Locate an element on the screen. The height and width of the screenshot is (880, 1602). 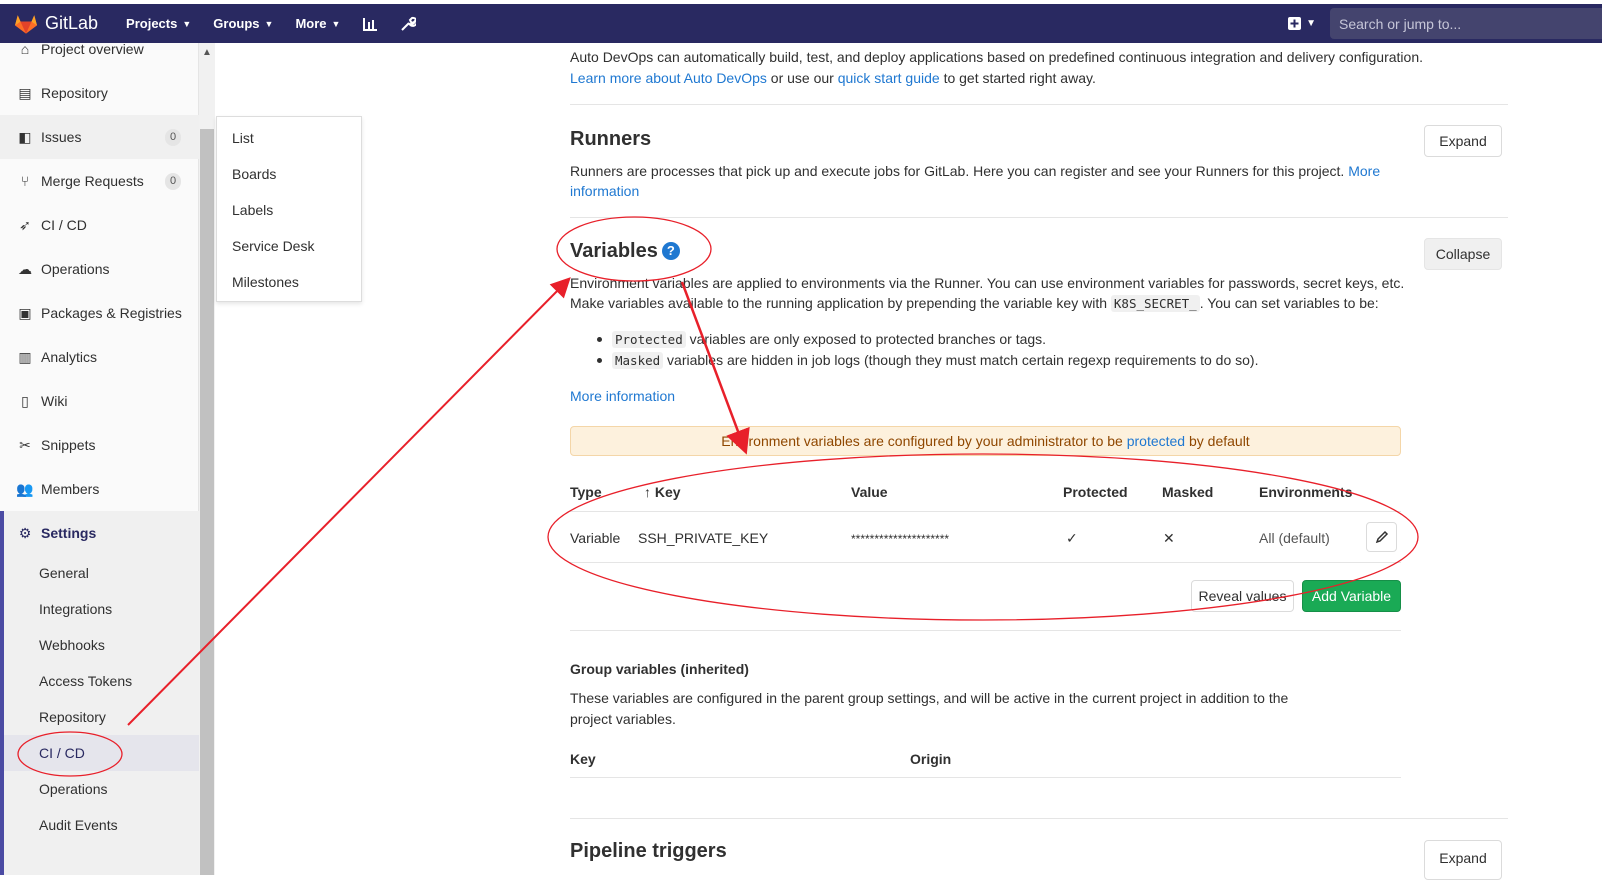
settings-integrations: Integrations is located at coordinates (75, 609).